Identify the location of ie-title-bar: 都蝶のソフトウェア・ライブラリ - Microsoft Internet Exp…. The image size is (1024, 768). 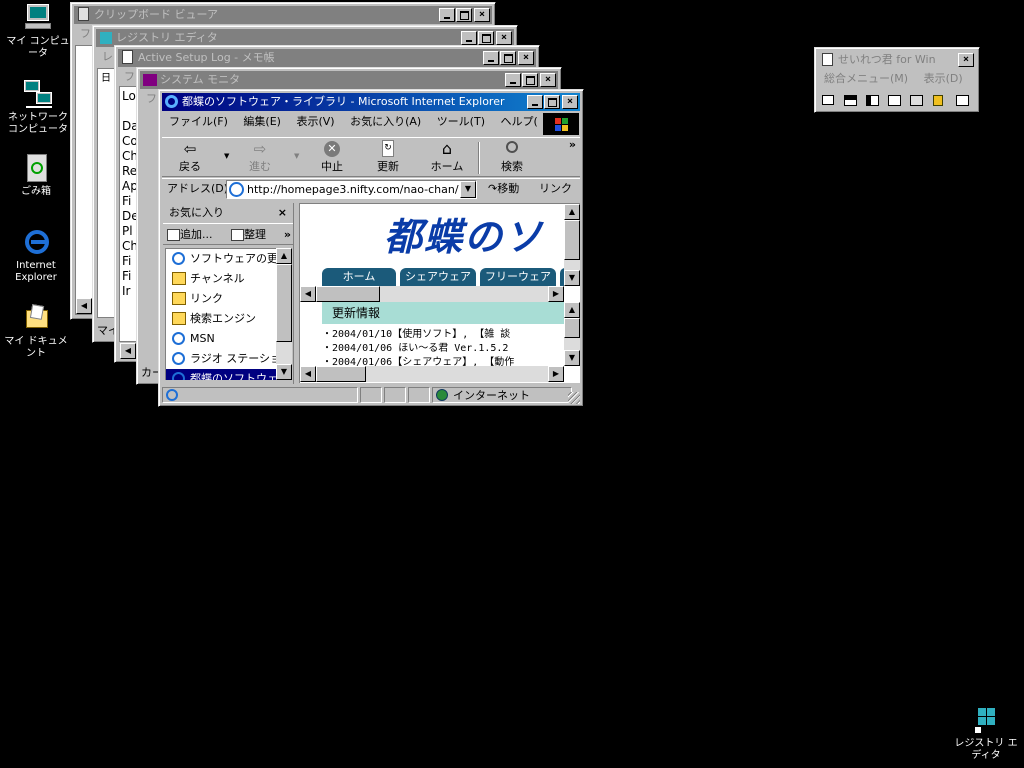
(371, 102).